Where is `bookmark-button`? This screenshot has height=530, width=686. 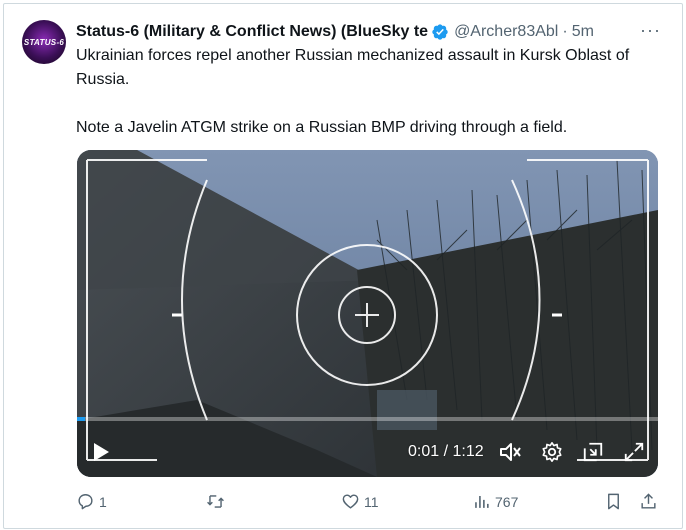
bookmark-button is located at coordinates (613, 501).